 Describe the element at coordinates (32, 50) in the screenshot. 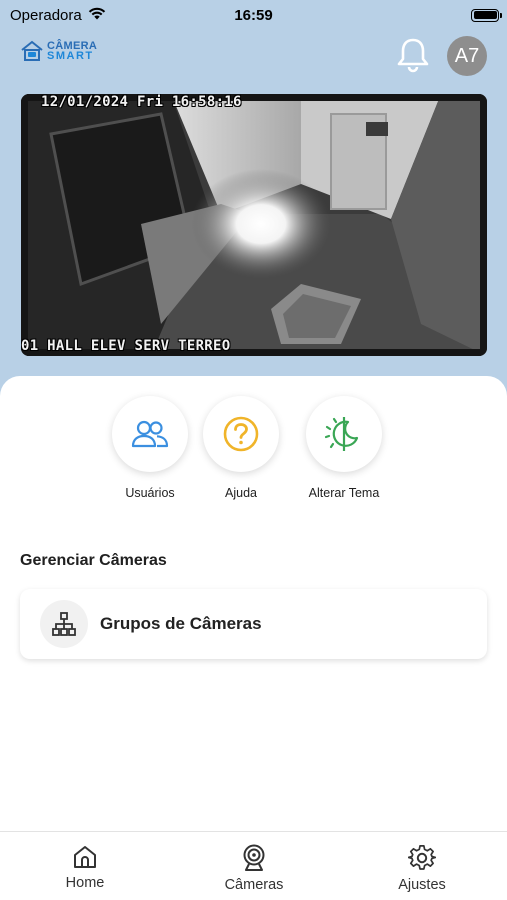

I see `camera-house-icon` at that location.